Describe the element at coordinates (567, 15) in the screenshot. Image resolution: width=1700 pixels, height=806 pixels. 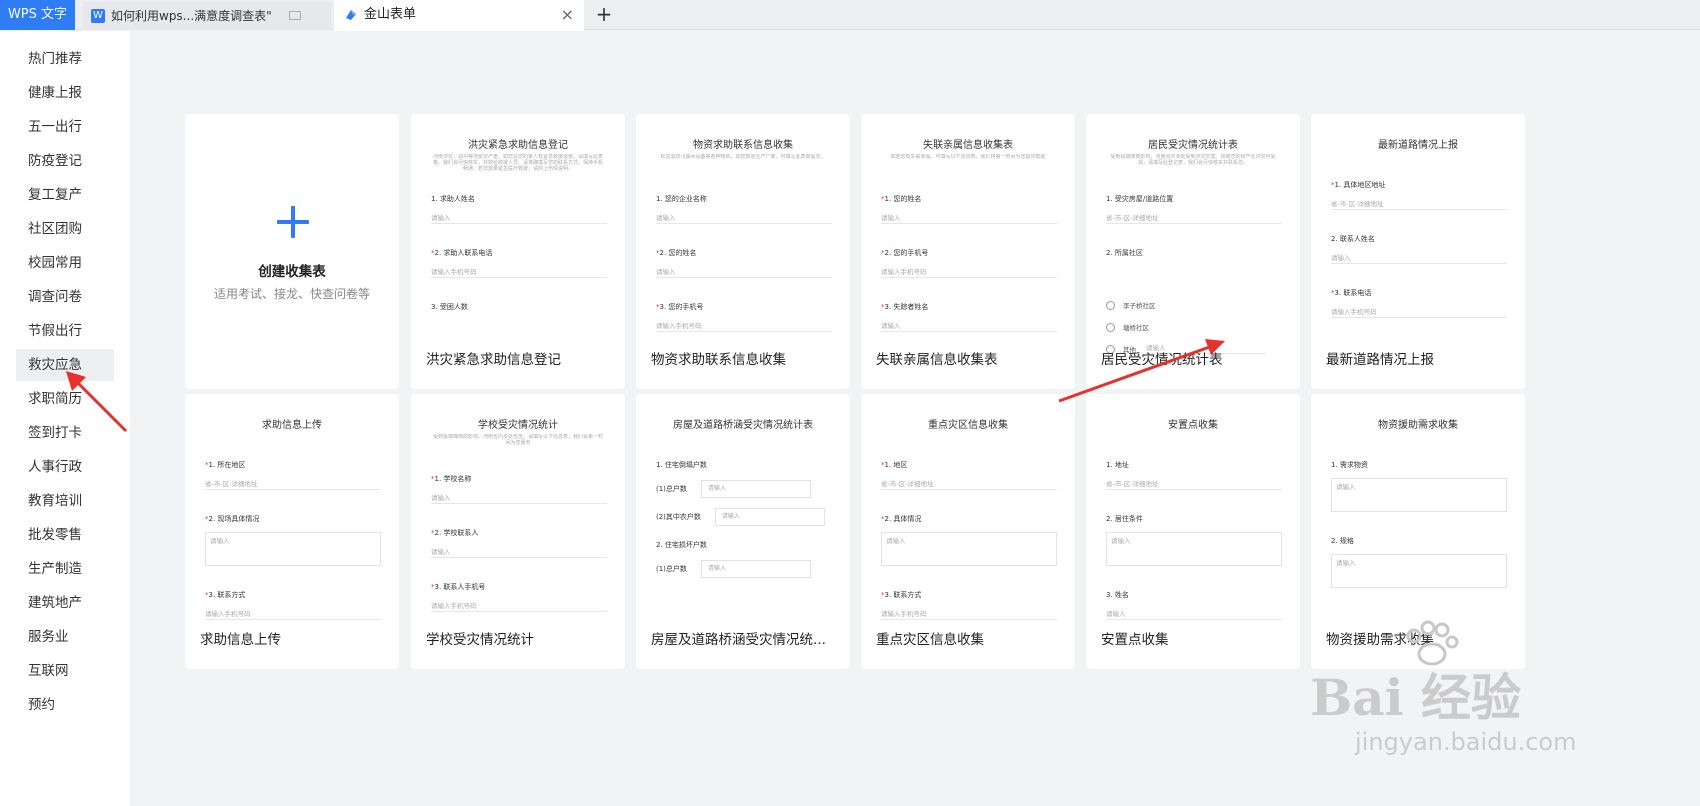
I see `close-icon: ×` at that location.